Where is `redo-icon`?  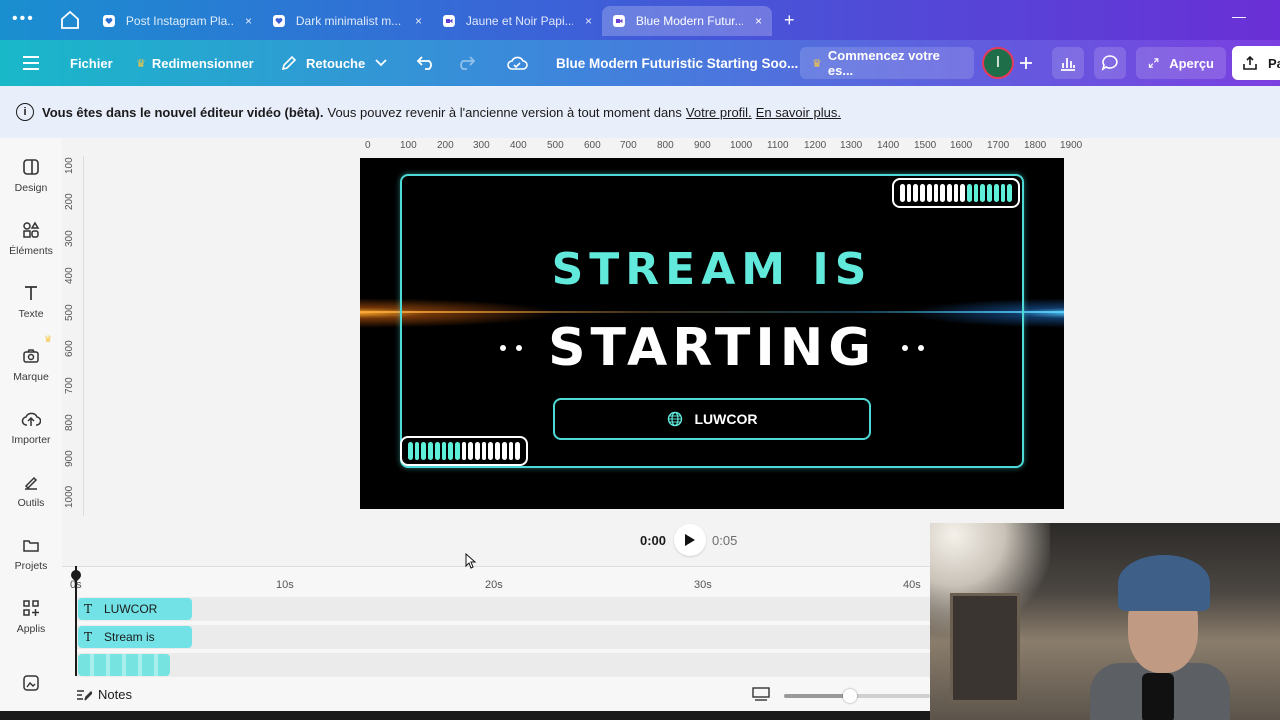
redo-icon is located at coordinates (466, 63).